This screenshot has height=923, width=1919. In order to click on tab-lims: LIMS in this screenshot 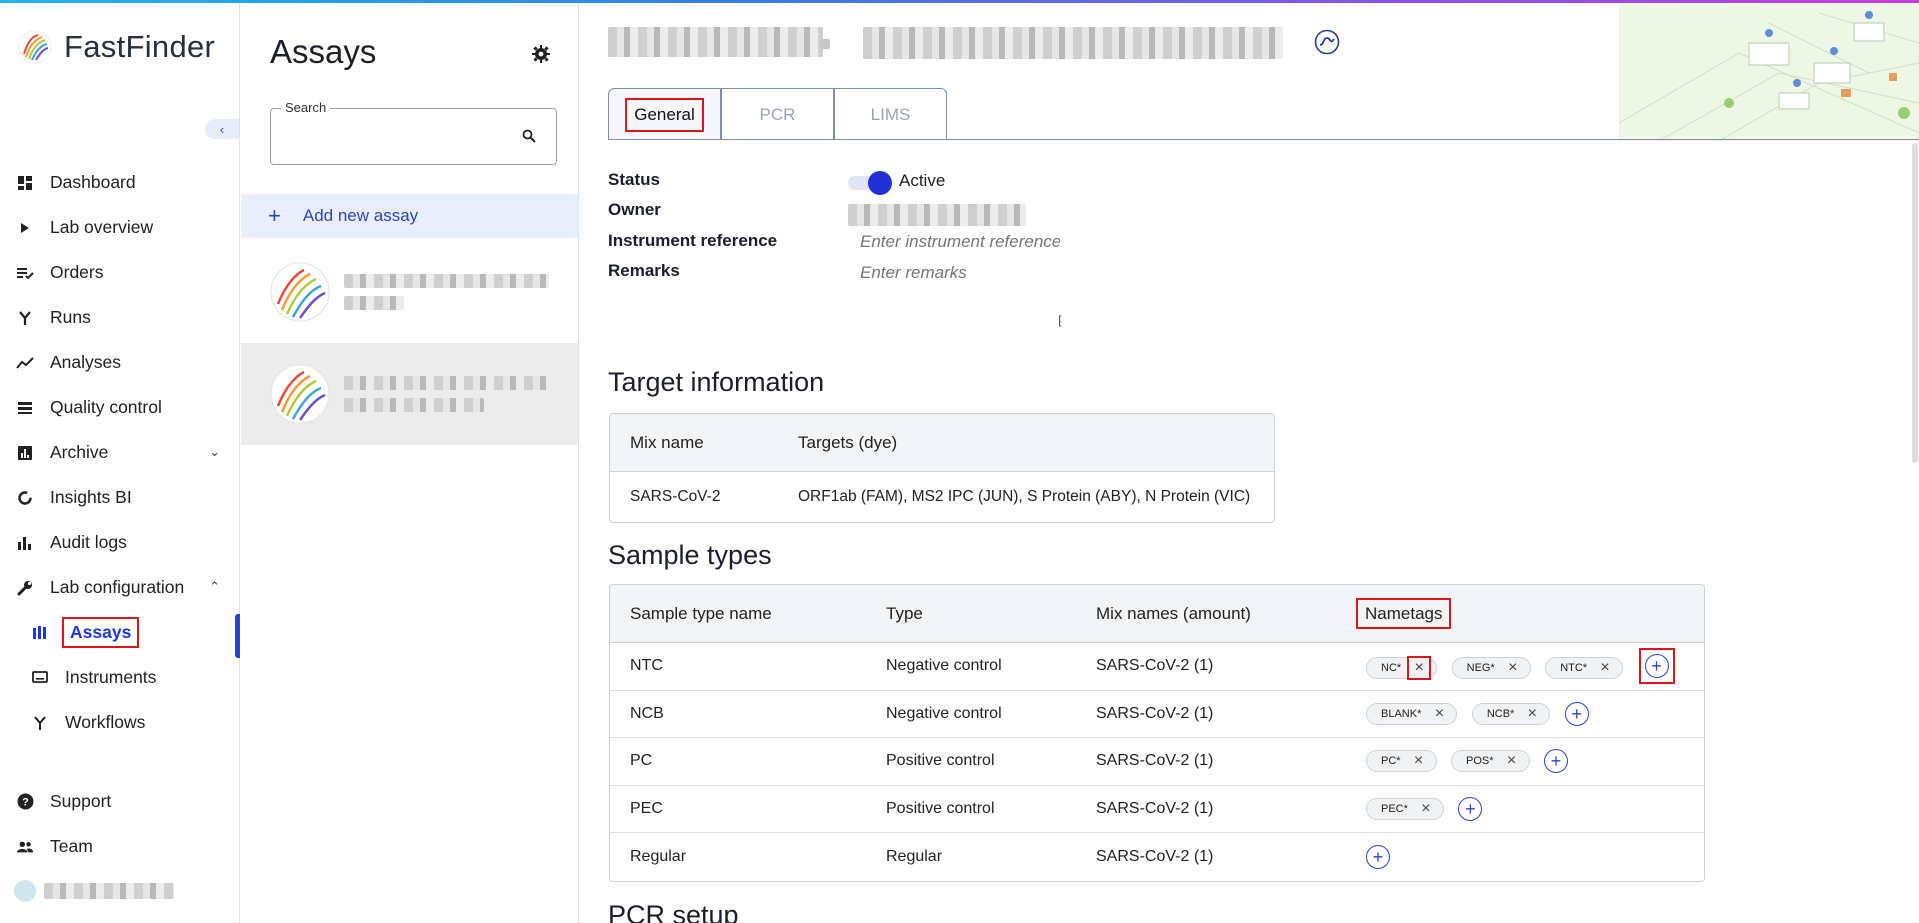, I will do `click(890, 114)`.